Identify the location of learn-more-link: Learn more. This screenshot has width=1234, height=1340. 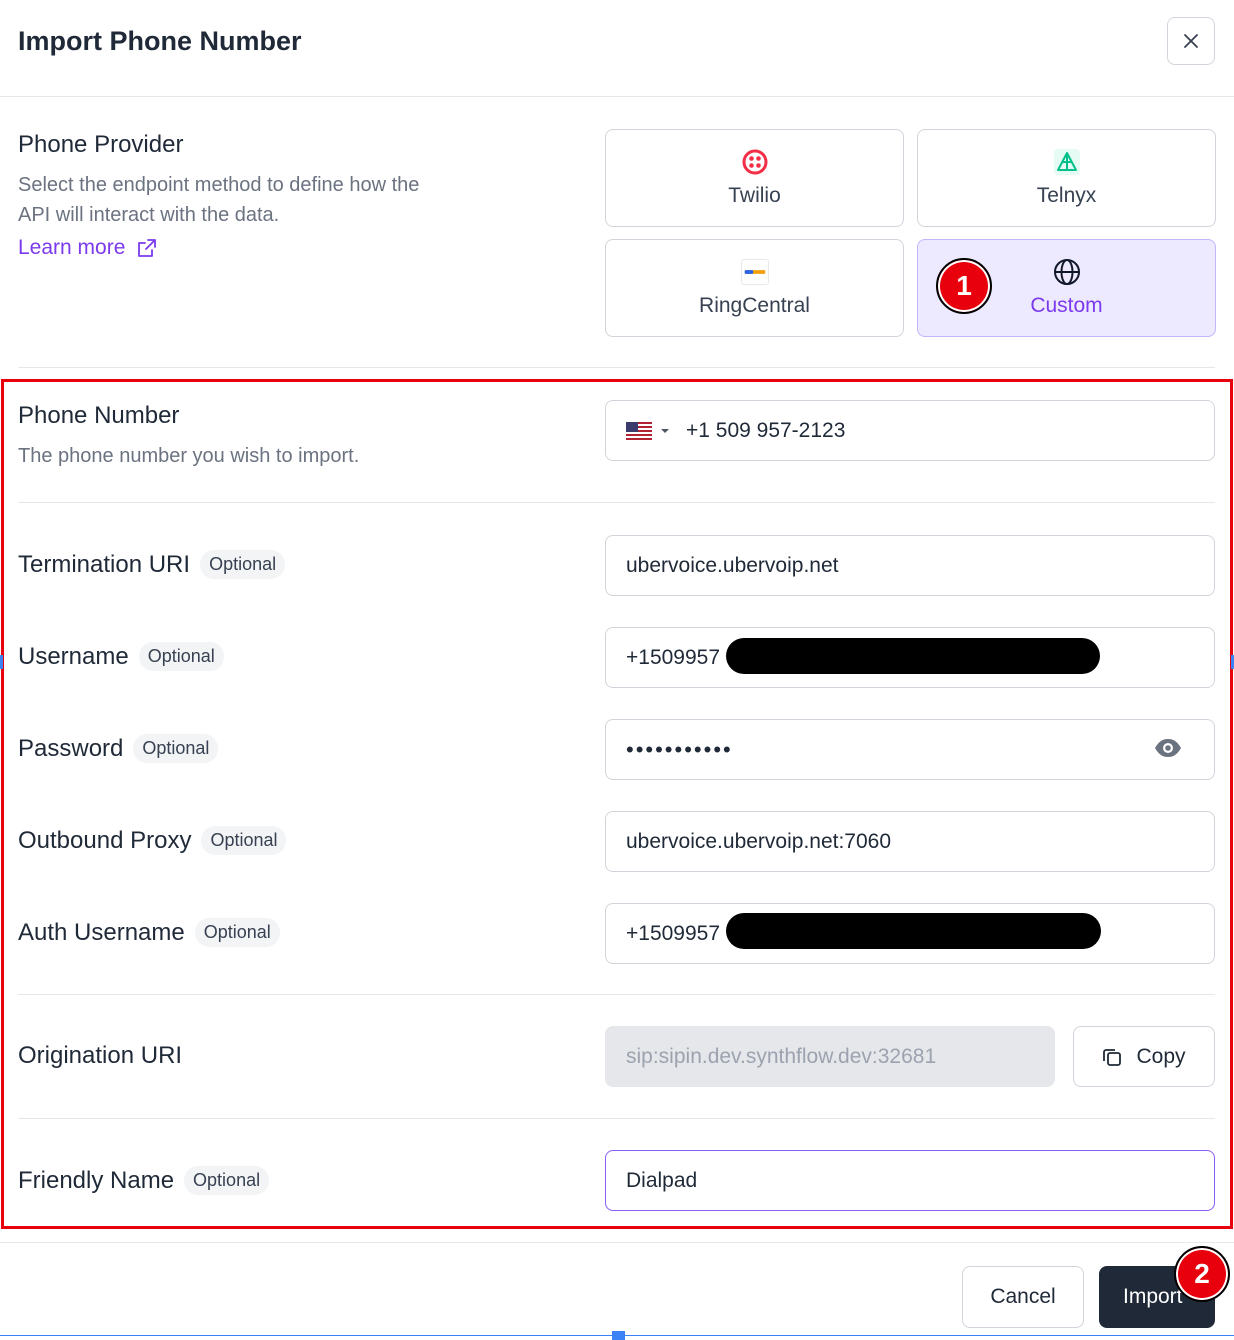
(87, 248).